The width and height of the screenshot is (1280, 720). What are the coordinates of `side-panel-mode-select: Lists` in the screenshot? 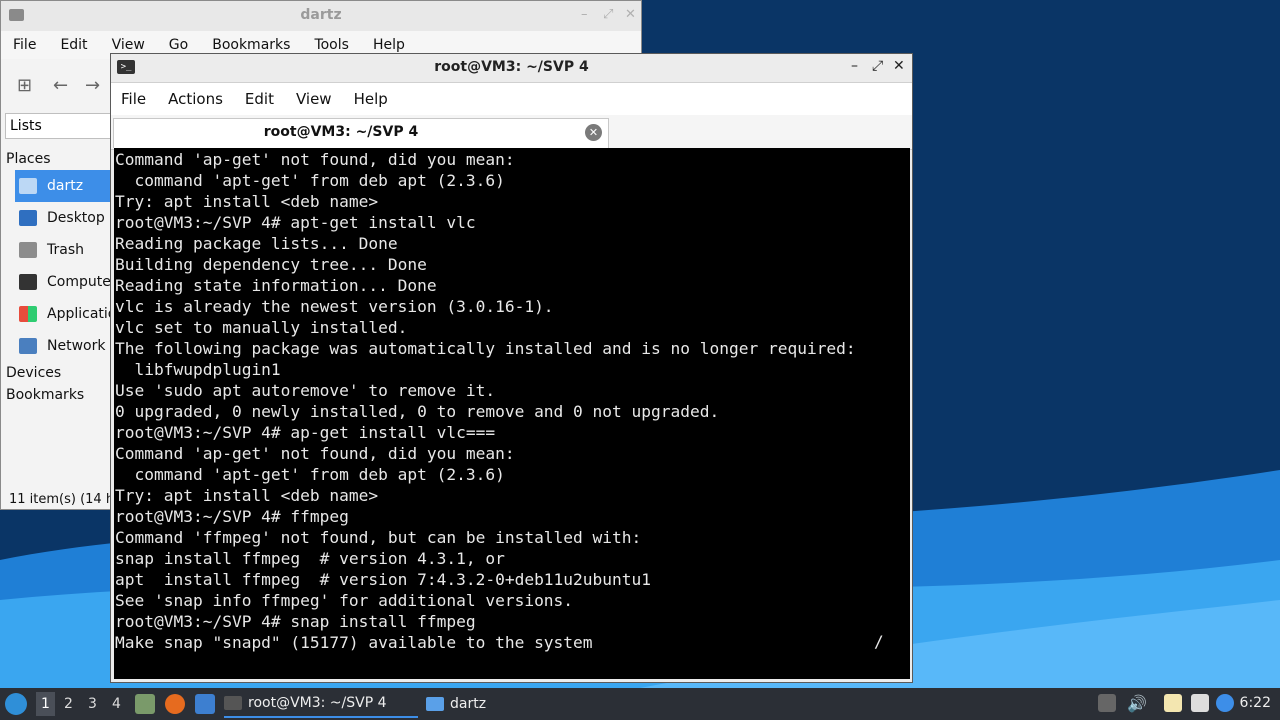 It's located at (65, 126).